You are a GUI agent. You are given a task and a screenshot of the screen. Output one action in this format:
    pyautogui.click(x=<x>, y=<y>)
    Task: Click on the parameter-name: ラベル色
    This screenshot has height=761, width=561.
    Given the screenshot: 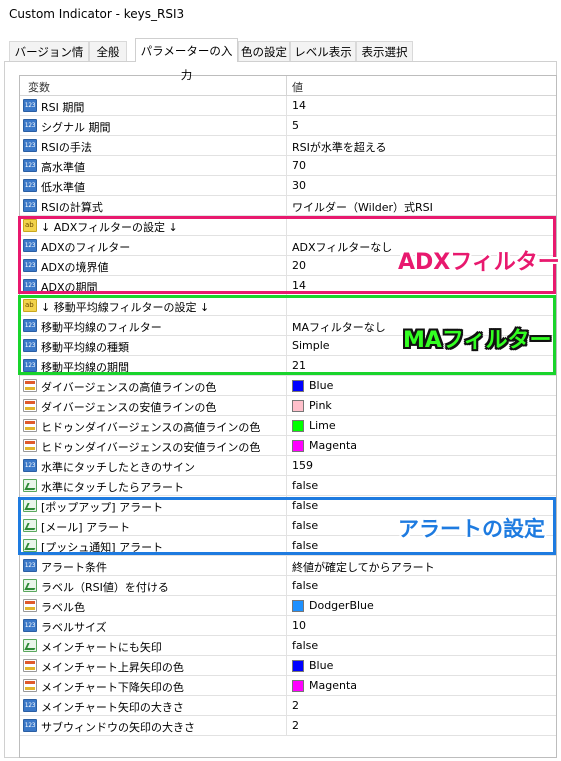 What is the action you would take?
    pyautogui.click(x=63, y=607)
    